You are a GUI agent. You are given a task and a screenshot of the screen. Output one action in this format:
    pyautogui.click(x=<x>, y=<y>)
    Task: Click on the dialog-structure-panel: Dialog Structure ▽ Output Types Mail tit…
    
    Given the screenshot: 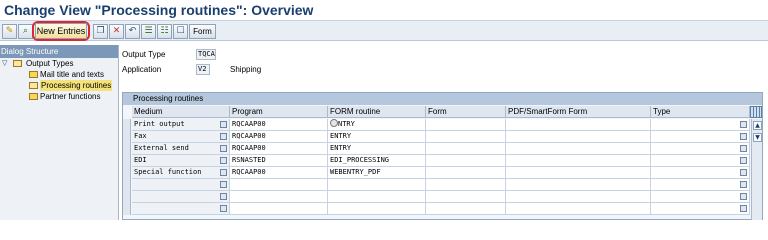 What is the action you would take?
    pyautogui.click(x=59, y=132)
    